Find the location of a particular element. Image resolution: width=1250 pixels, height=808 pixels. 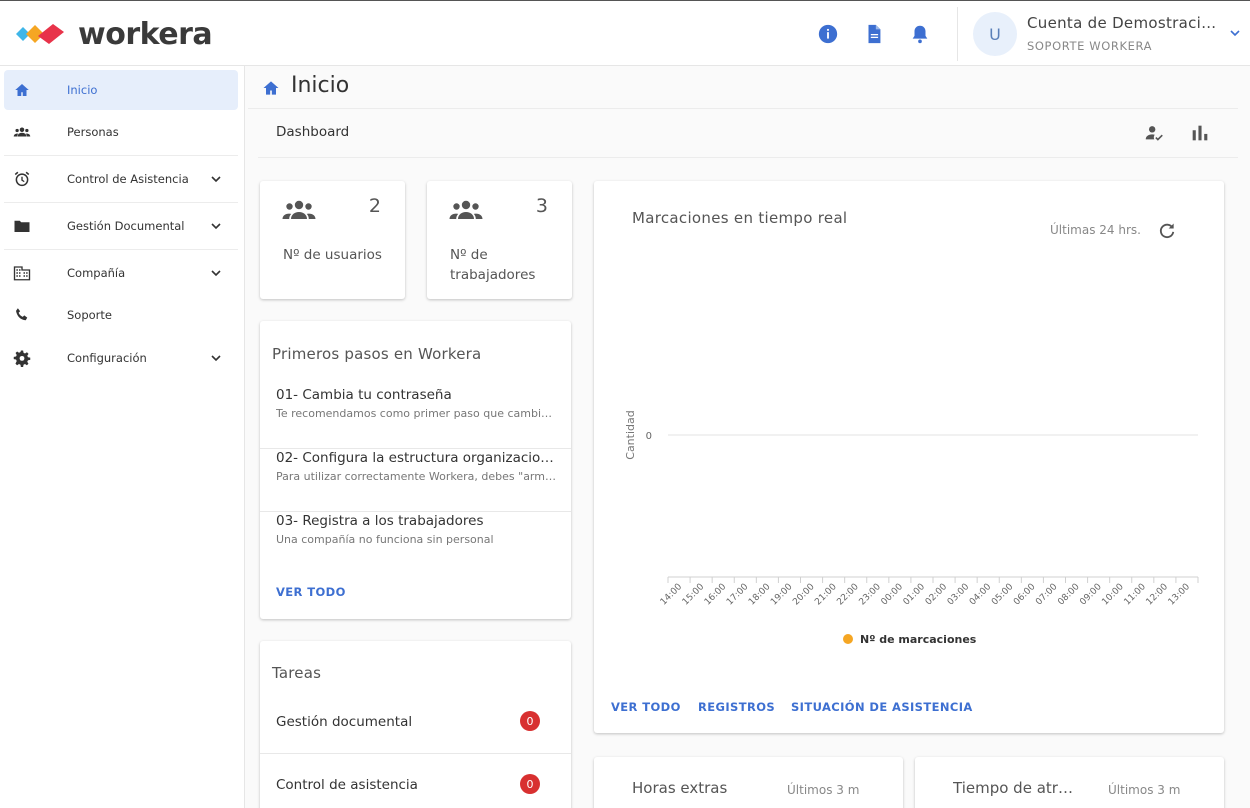

sidebar-item-gestion-documental: Gestión Documental is located at coordinates (121, 226).